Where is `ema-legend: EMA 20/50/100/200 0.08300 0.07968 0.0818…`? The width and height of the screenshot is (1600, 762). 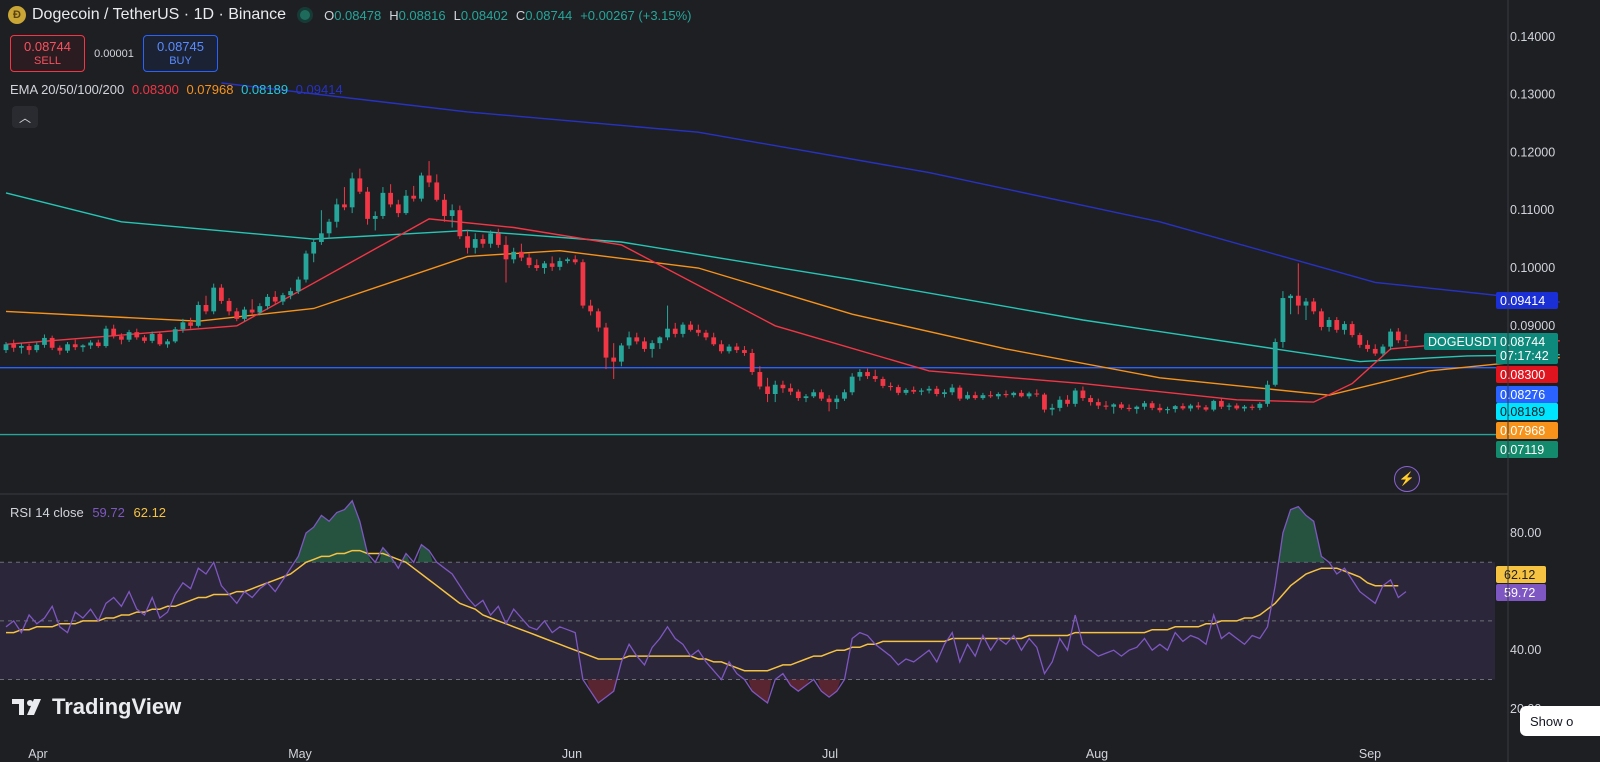 ema-legend: EMA 20/50/100/200 0.08300 0.07968 0.0818… is located at coordinates (178, 89).